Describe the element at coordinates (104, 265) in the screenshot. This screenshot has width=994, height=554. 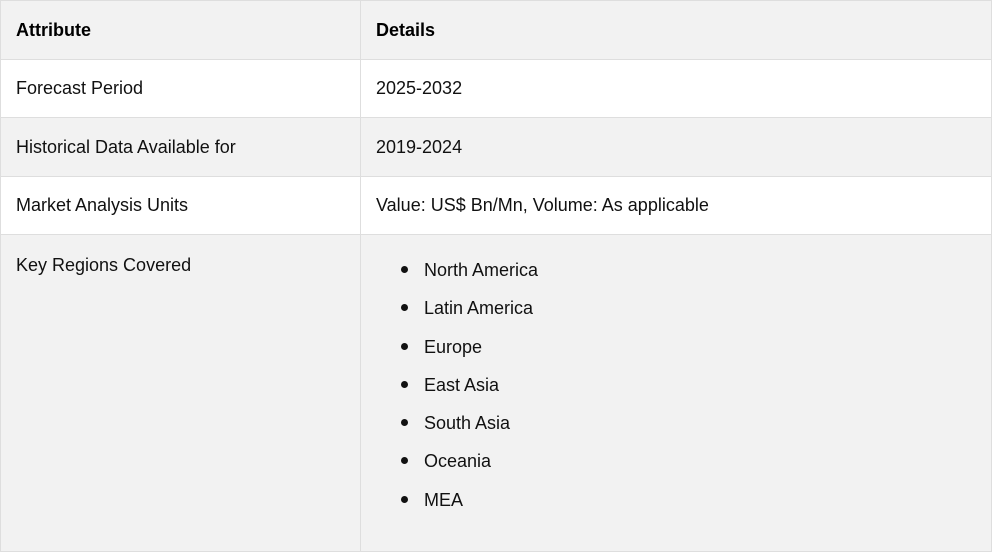
I see `regions-label: Key Regions Covered` at that location.